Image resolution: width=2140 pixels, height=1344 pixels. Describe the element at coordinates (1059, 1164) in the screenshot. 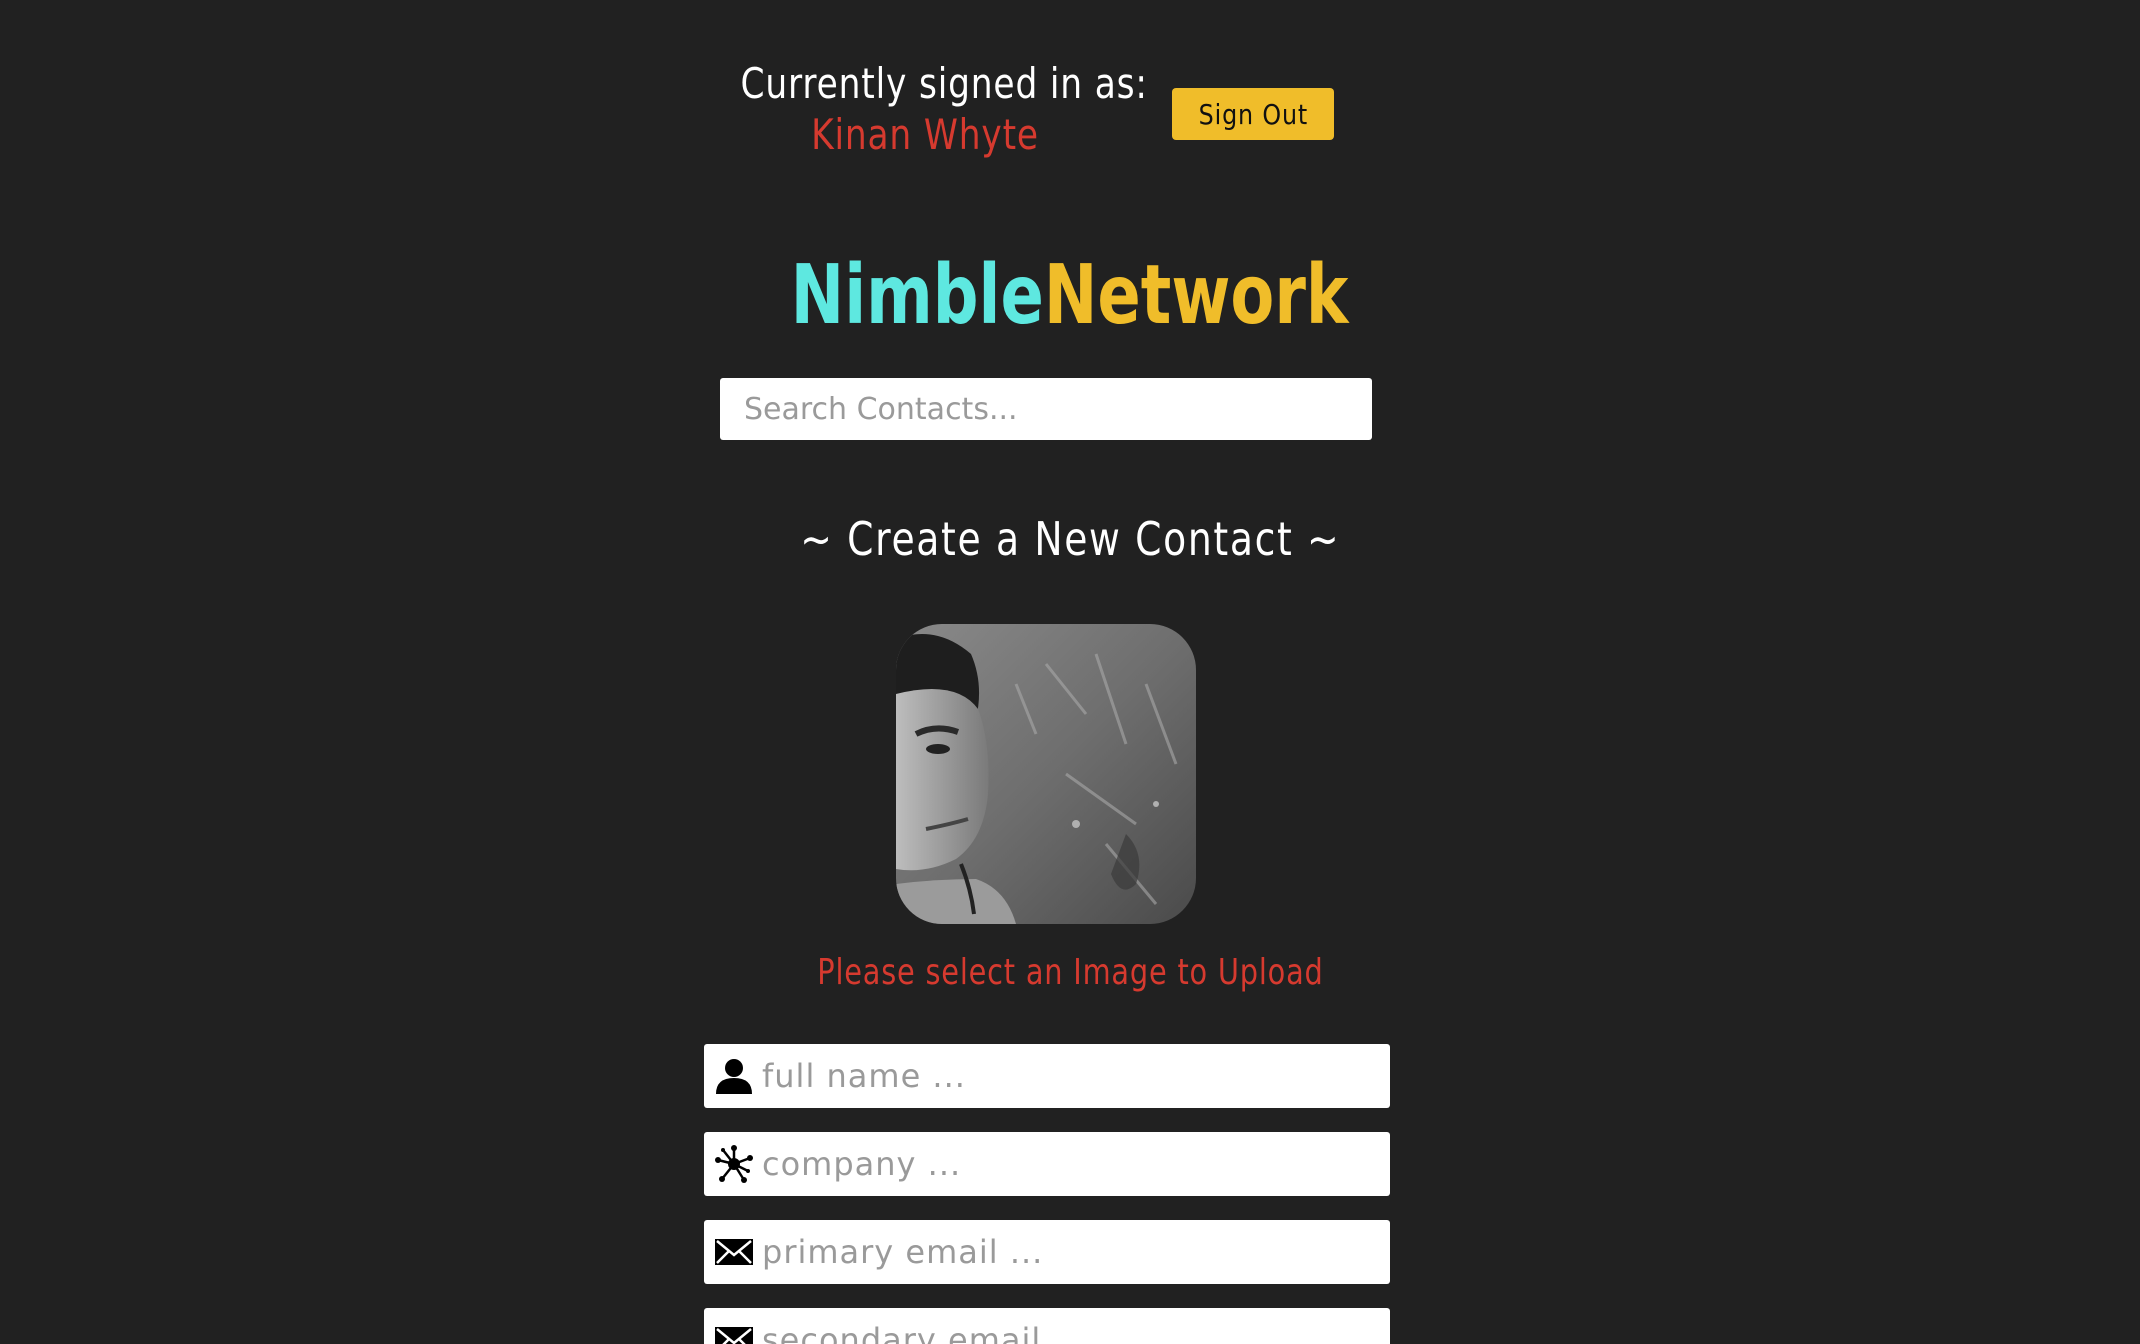

I see `company-input` at that location.